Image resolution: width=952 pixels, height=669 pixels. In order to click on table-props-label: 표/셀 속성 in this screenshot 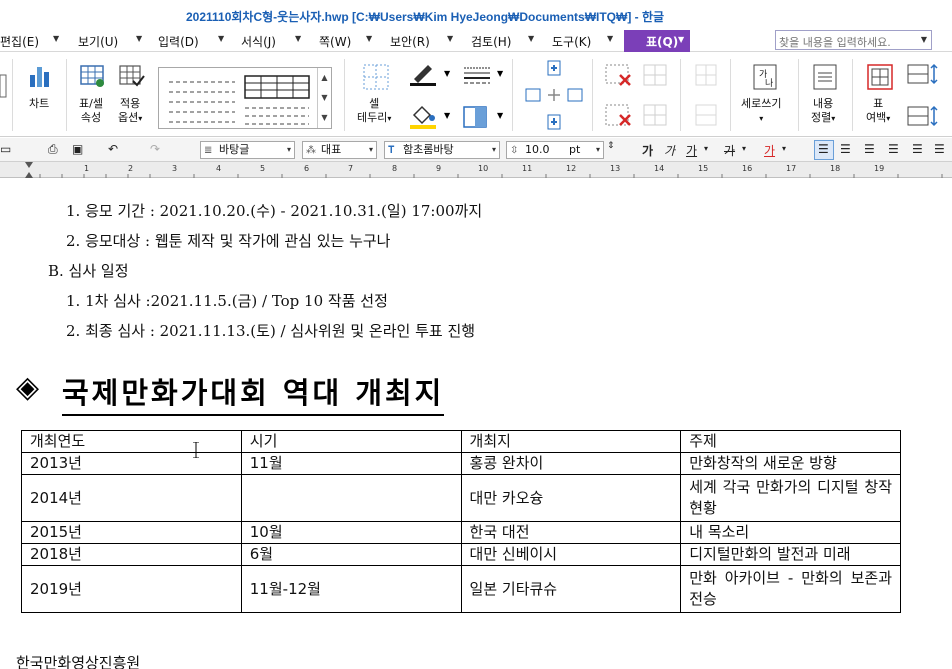, I will do `click(91, 111)`.